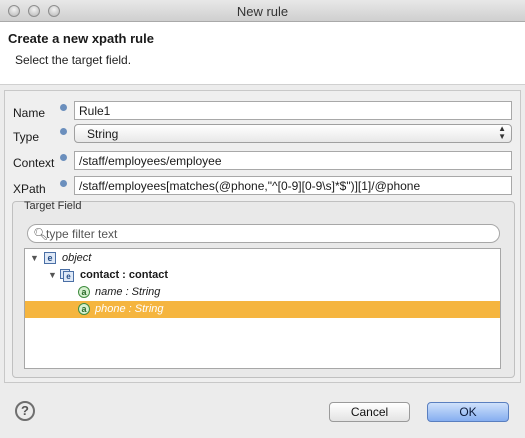 The width and height of the screenshot is (525, 438). I want to click on tree-item-label: phone : String, so click(129, 309).